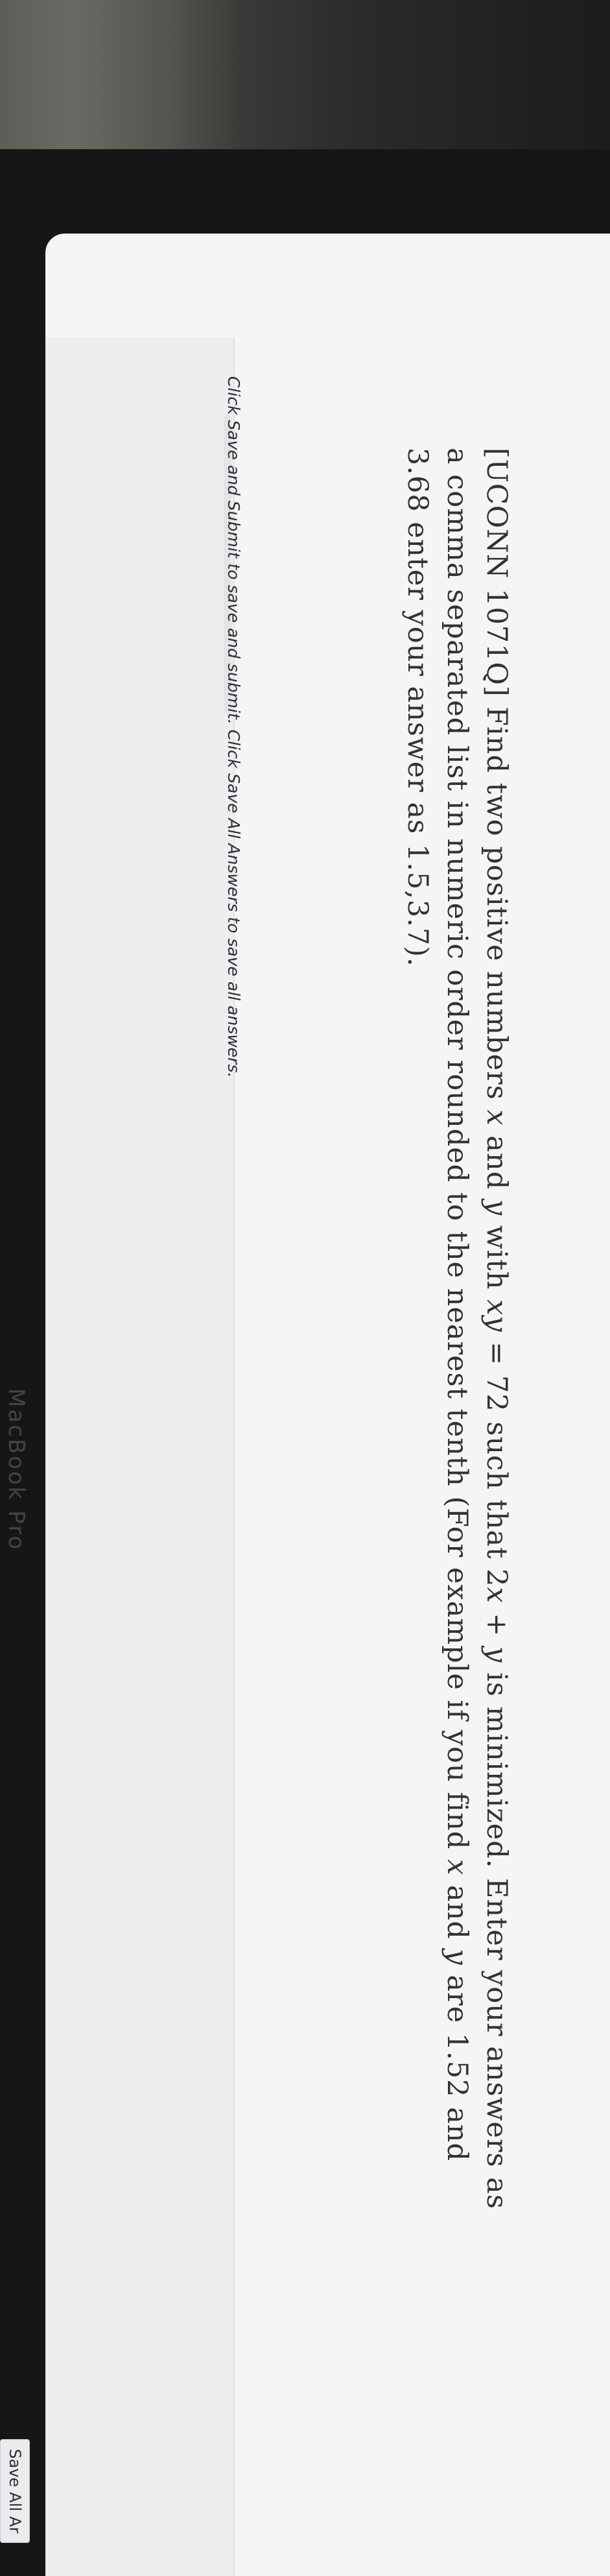 The image size is (610, 2576). What do you see at coordinates (15, 2491) in the screenshot?
I see `save-all-answers-button: Save All Ar` at bounding box center [15, 2491].